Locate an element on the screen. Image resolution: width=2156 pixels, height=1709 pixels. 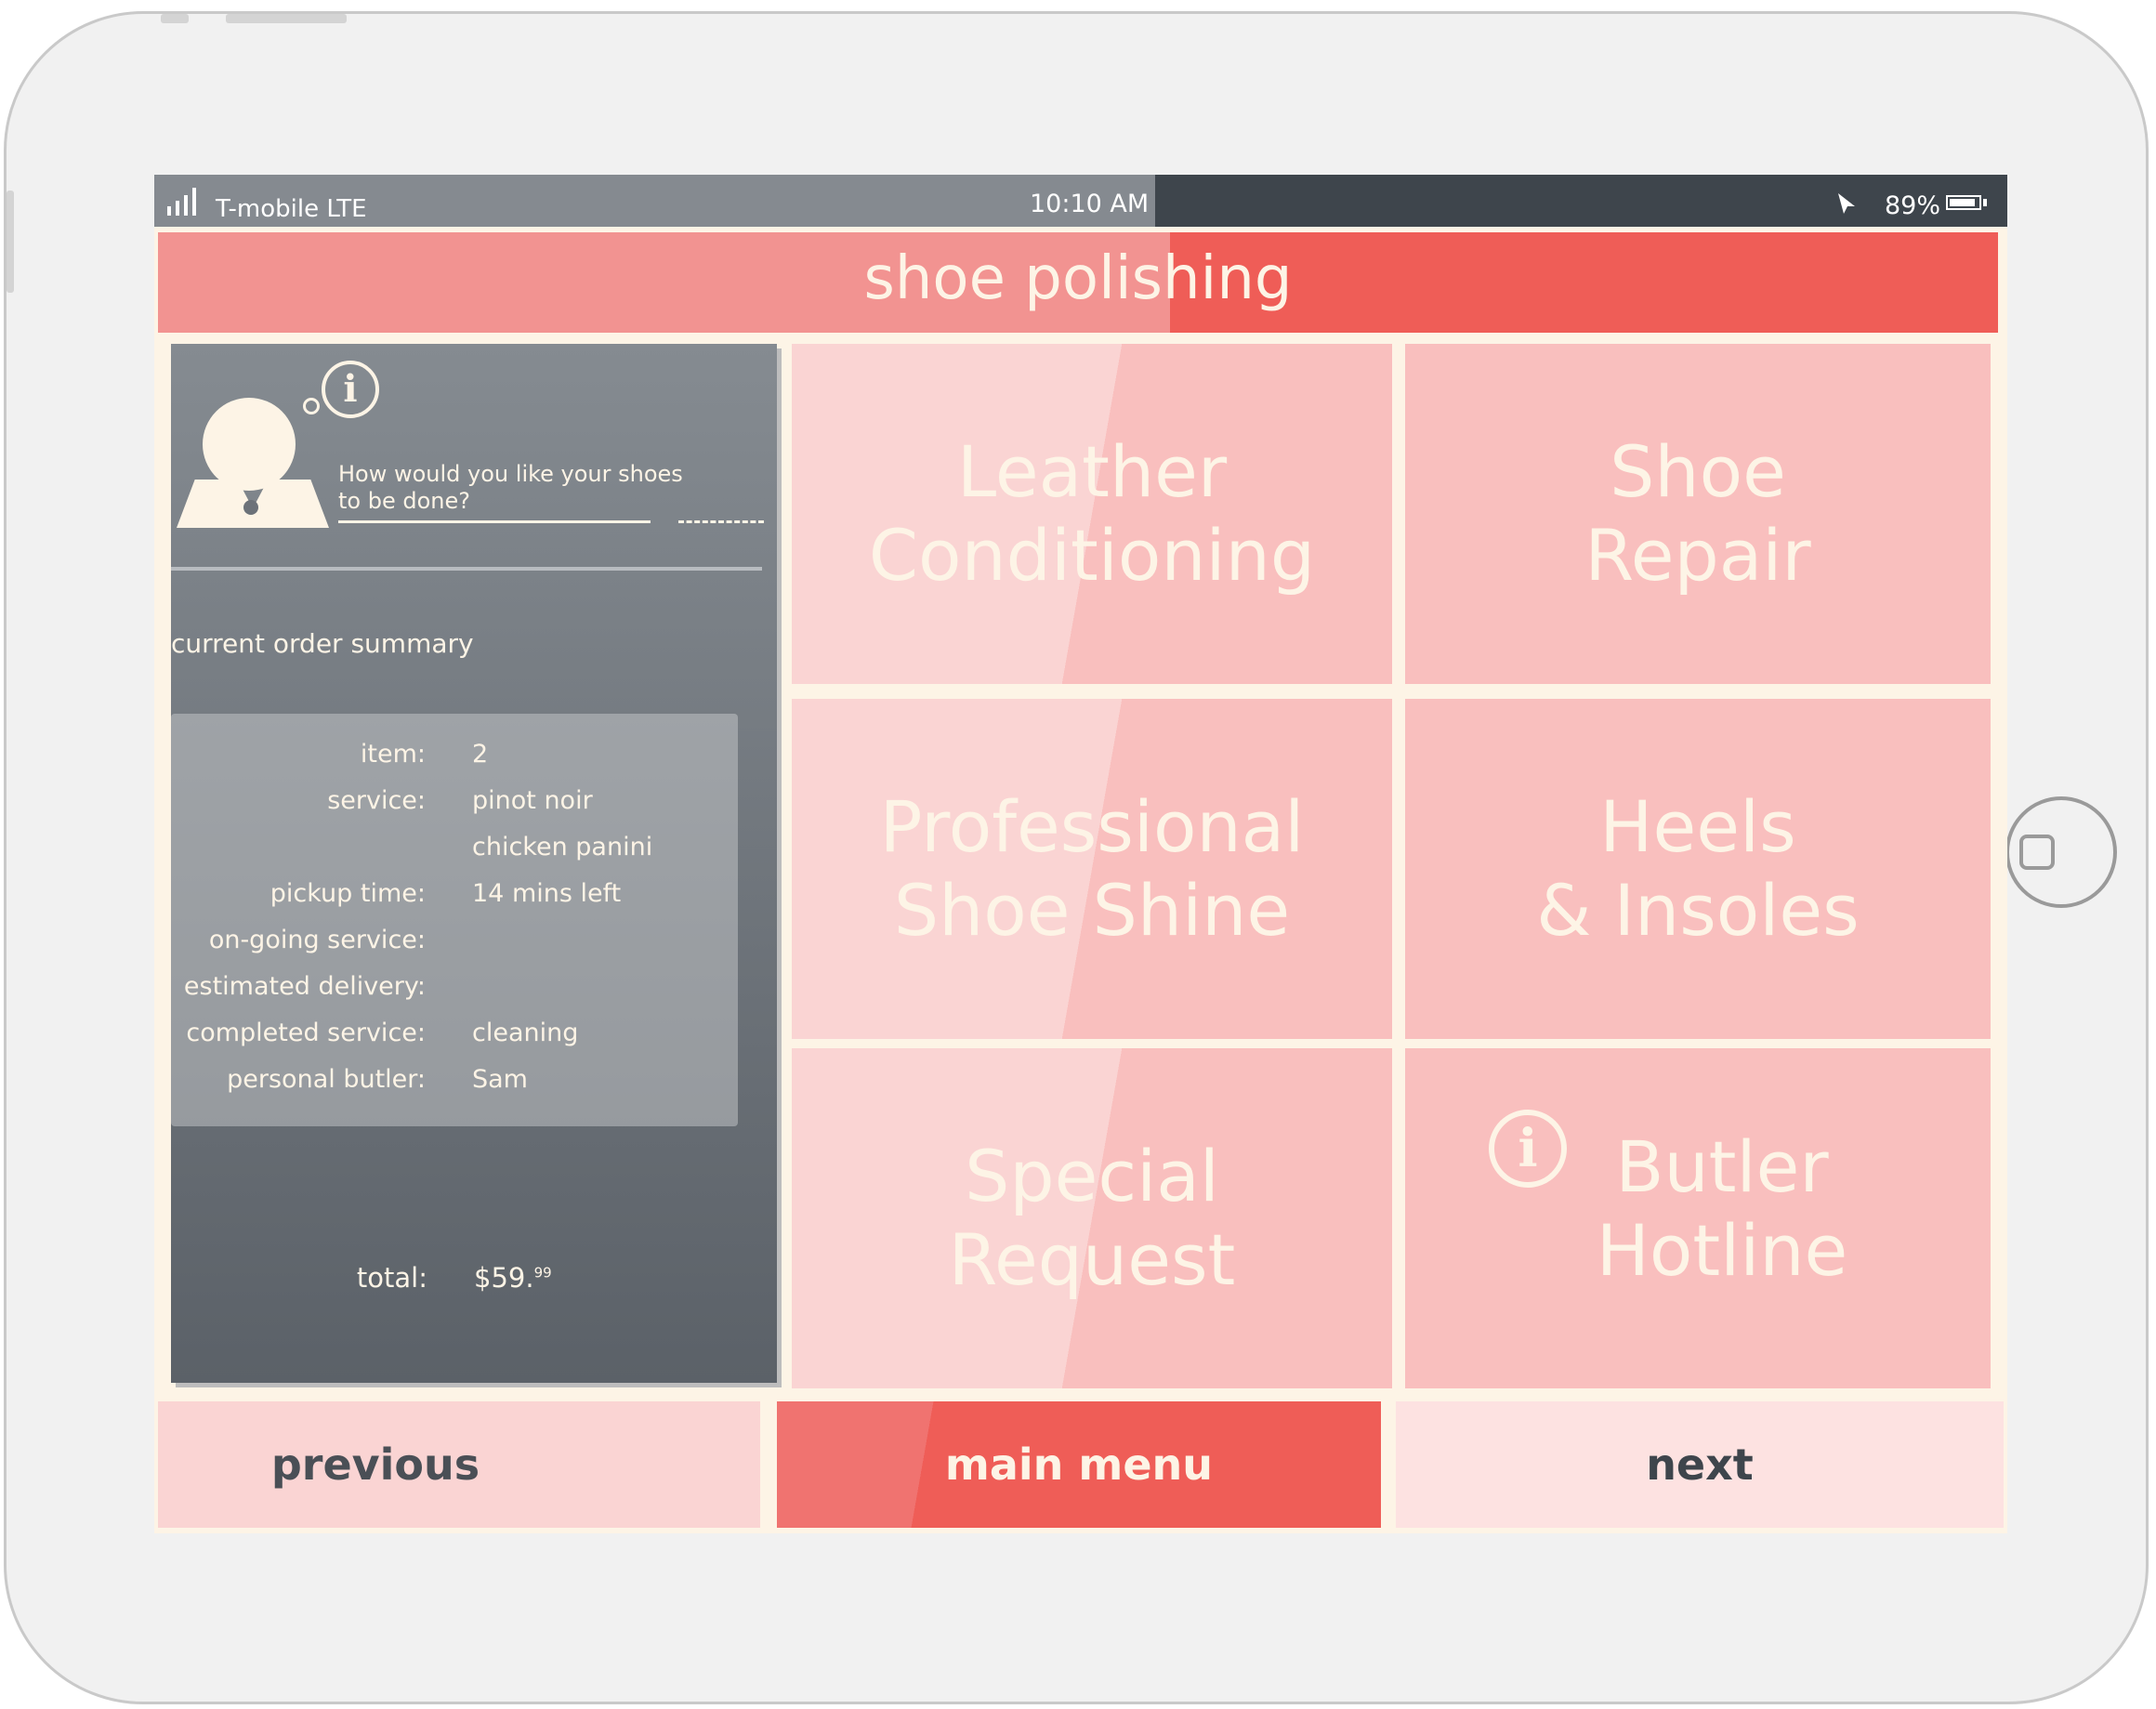
battery-cap is located at coordinates (1985, 202).